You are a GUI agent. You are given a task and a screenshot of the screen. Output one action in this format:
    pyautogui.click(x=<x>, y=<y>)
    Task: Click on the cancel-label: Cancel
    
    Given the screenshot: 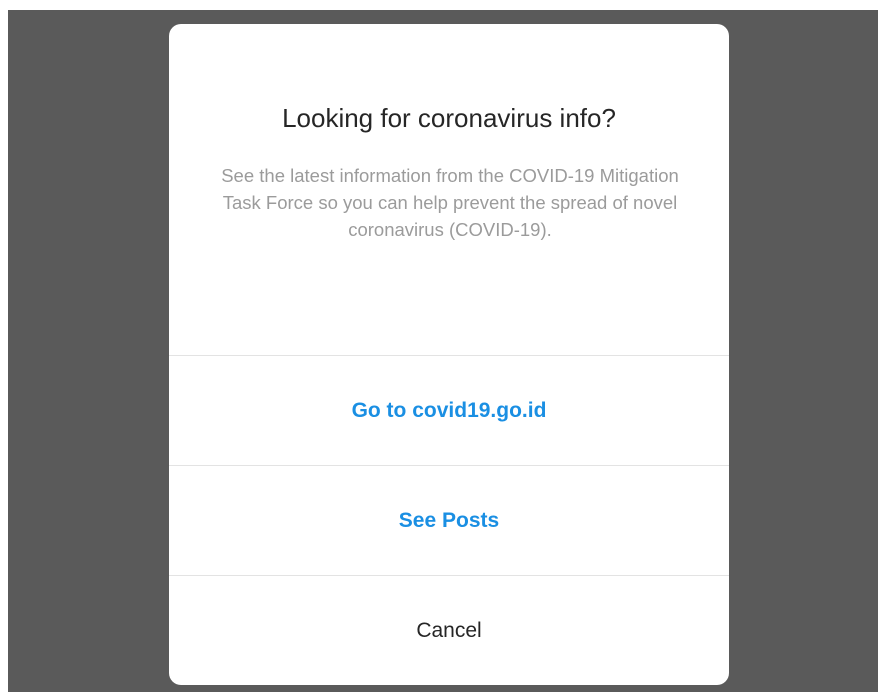 What is the action you would take?
    pyautogui.click(x=449, y=630)
    